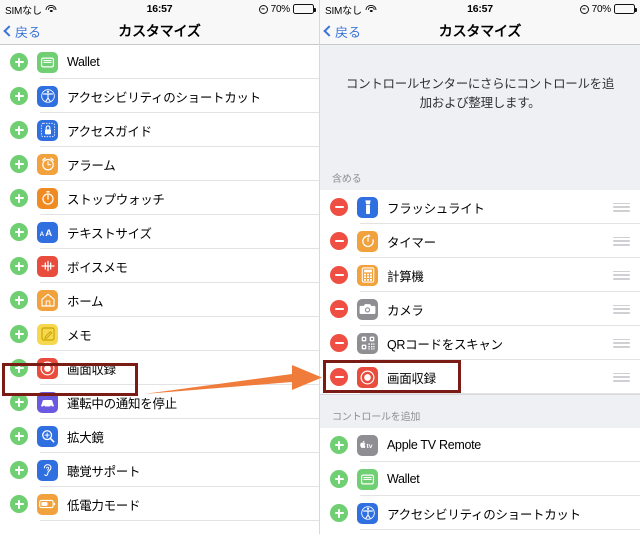  I want to click on list-item-label: 聴覚サポート, so click(104, 471).